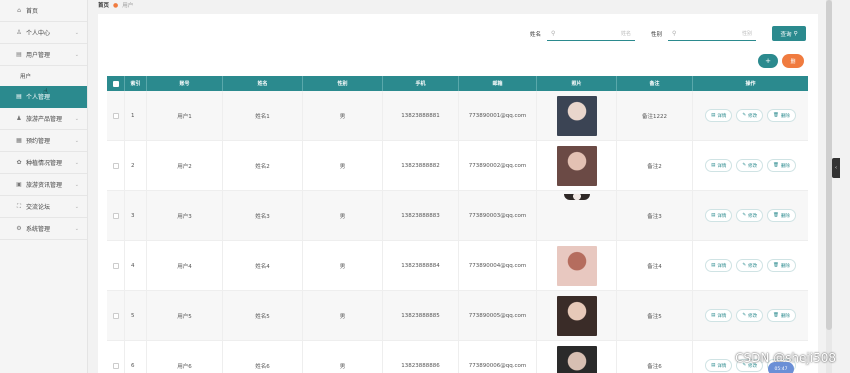 The height and width of the screenshot is (373, 850). What do you see at coordinates (43, 229) in the screenshot?
I see `sidebar-item: ⚙ 系统管理 ⌄` at bounding box center [43, 229].